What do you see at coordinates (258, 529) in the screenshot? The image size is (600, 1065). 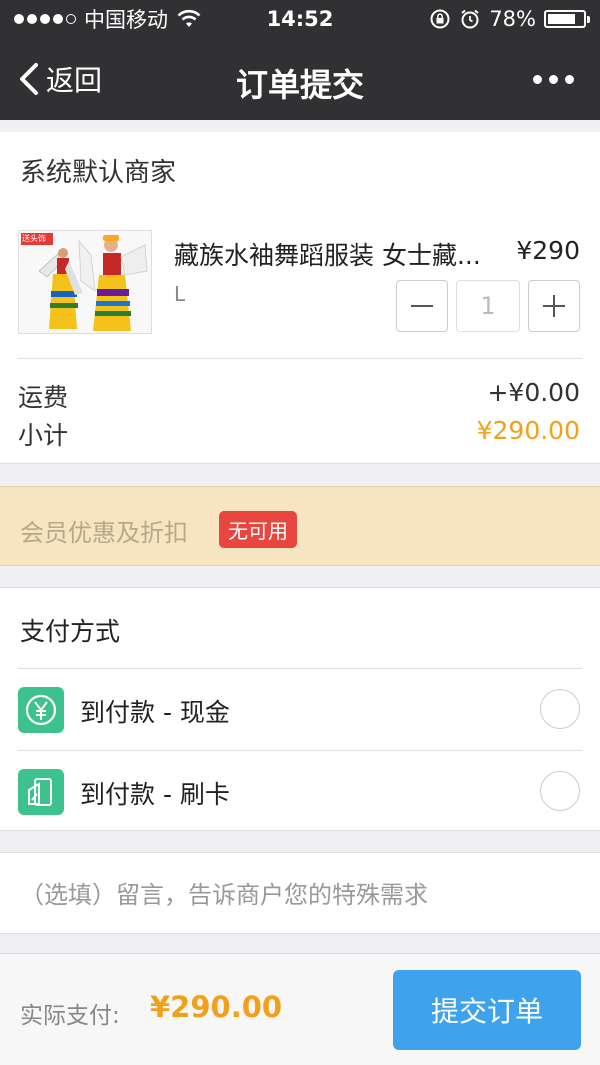 I see `status-badge: 无可用` at bounding box center [258, 529].